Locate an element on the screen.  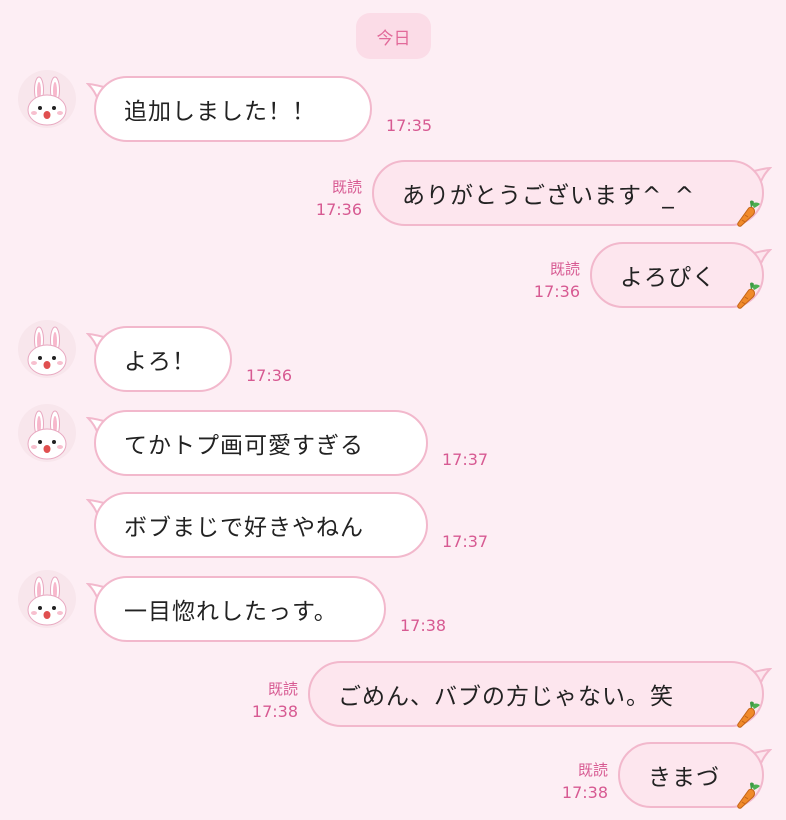
message-text: よろぴく is located at coordinates (668, 278).